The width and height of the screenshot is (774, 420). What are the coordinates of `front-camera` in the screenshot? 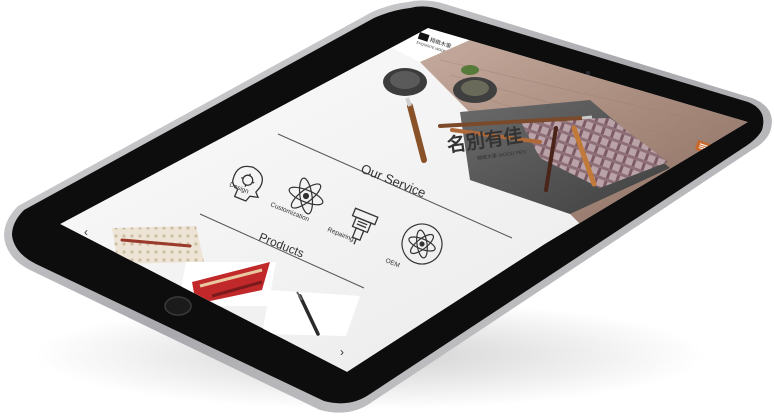 It's located at (588, 73).